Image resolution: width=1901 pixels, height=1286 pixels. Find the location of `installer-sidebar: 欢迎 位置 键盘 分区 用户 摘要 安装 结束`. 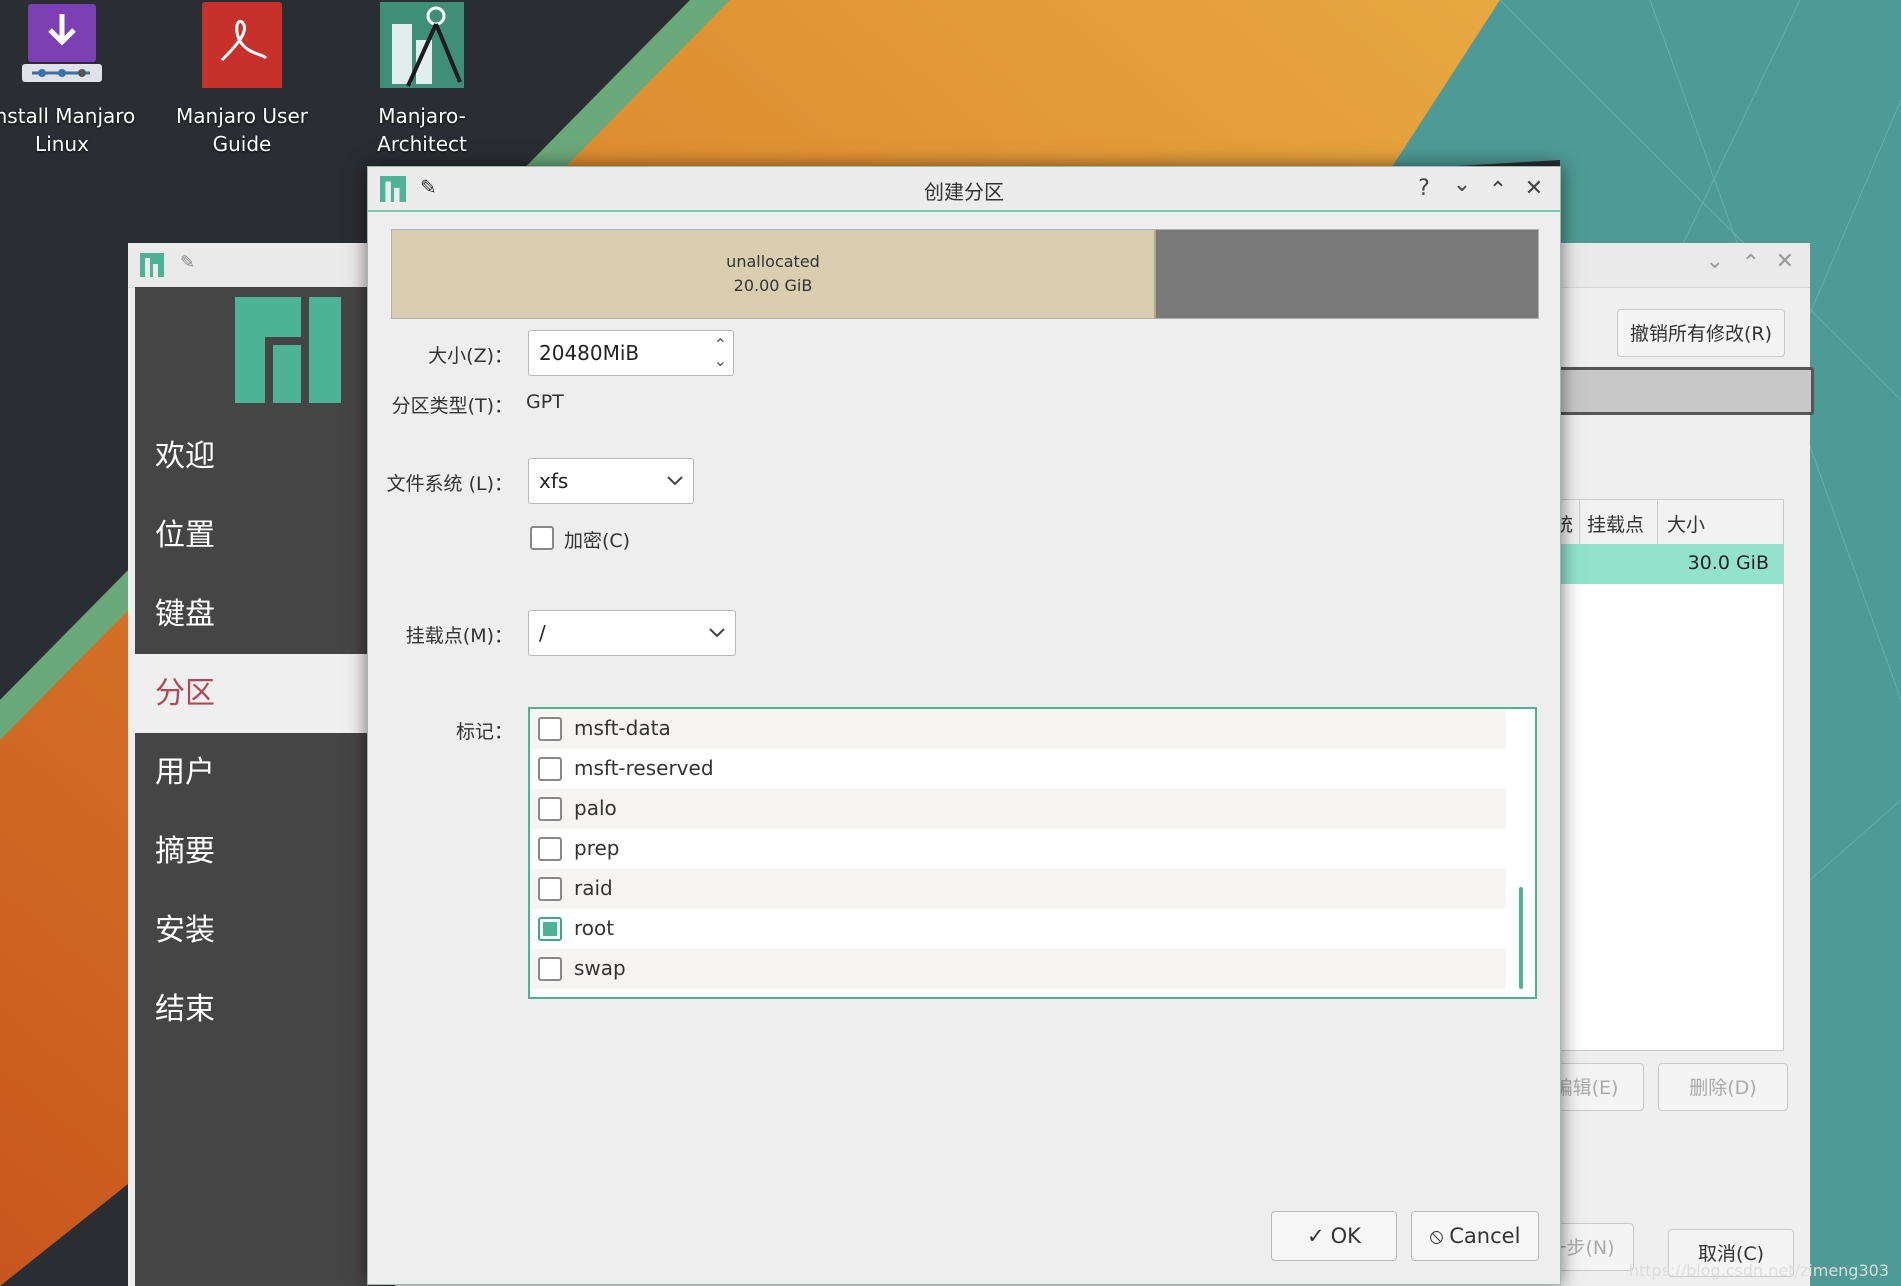

installer-sidebar: 欢迎 位置 键盘 分区 用户 摘要 安装 结束 is located at coordinates (265, 786).